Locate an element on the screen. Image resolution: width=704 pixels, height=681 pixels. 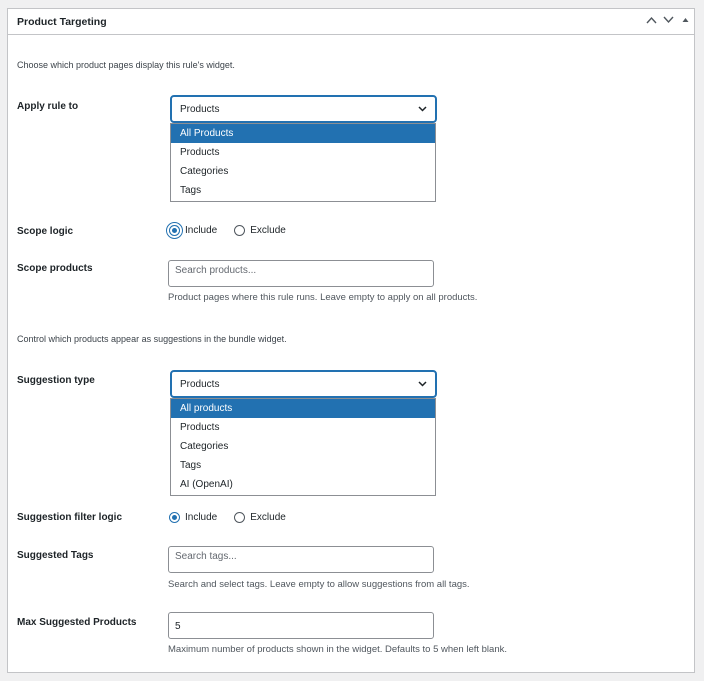
scope-products-label: Scope products is located at coordinates (55, 268).